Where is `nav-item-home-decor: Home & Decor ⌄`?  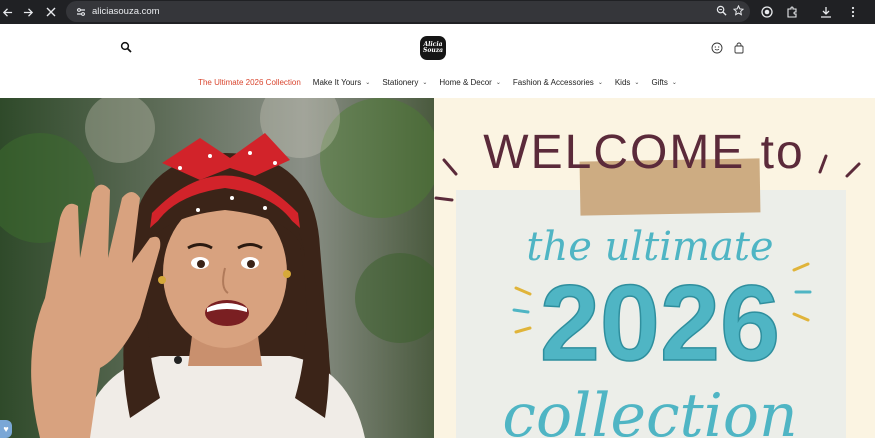
nav-item-home-decor: Home & Decor ⌄ is located at coordinates (470, 82).